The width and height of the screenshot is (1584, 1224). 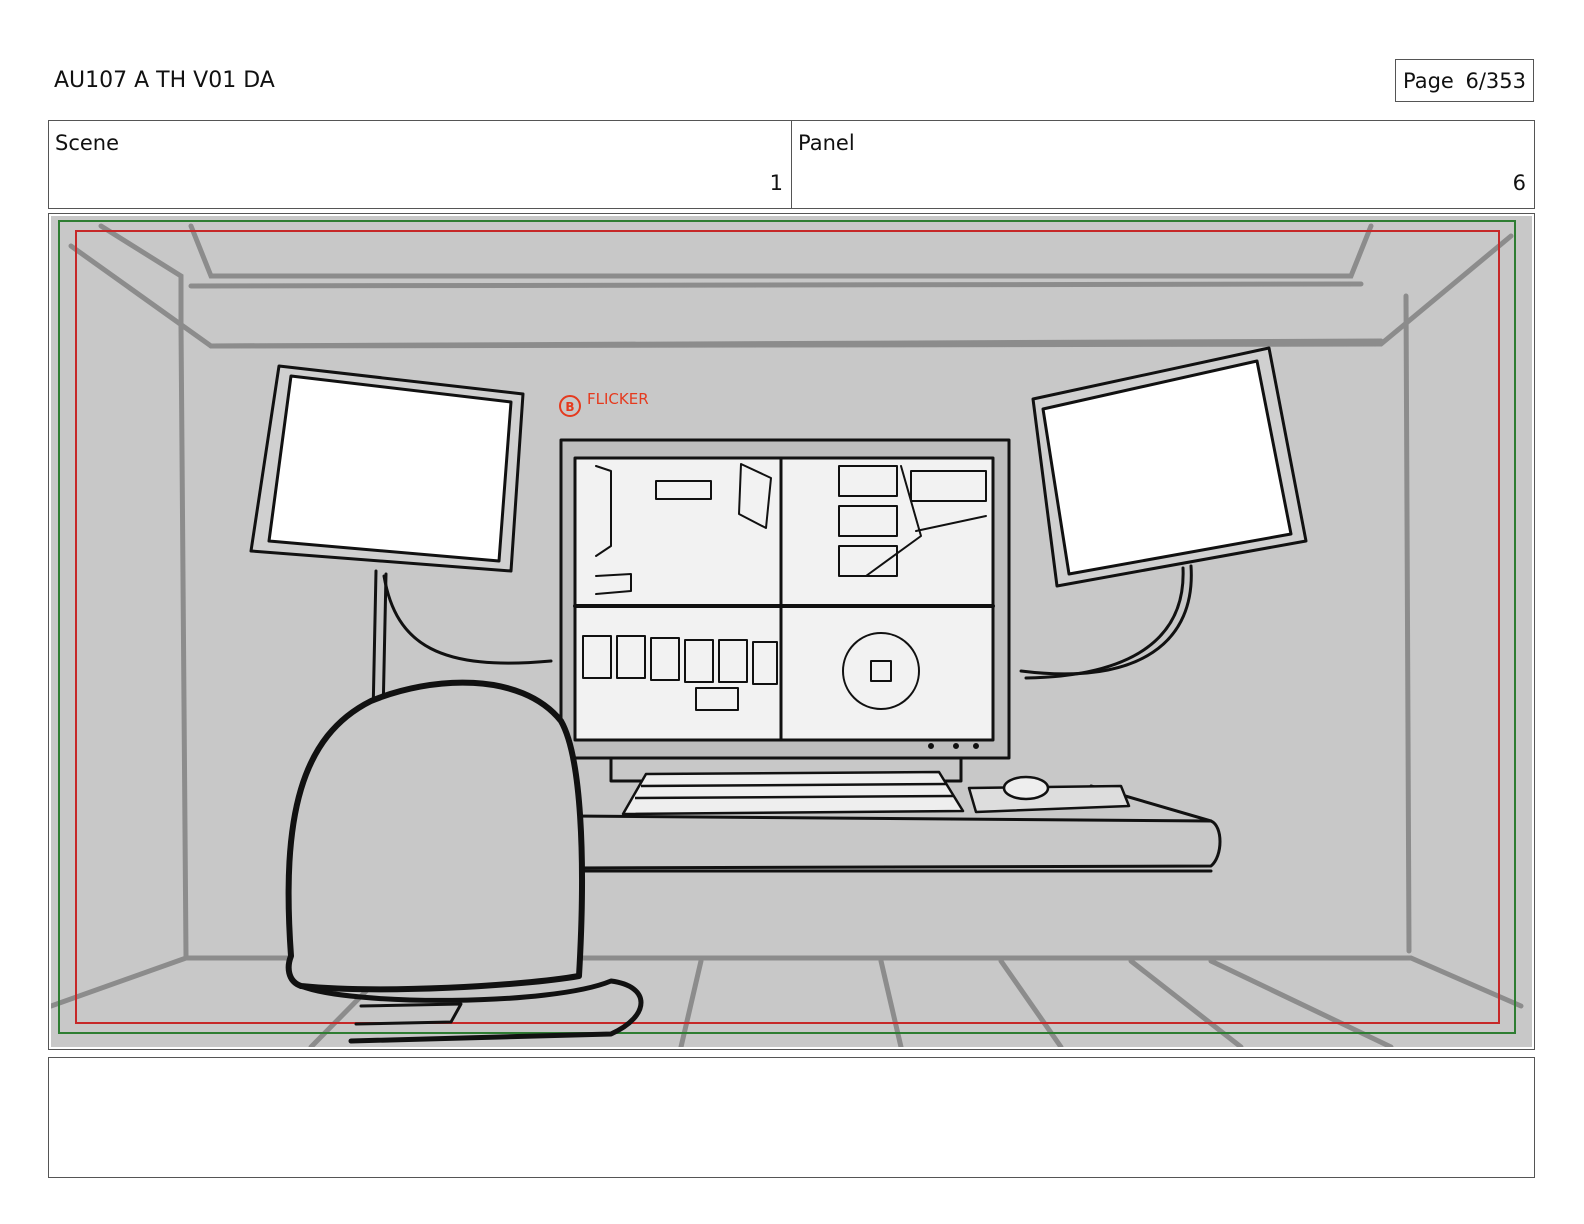 I want to click on scene-cell: Scene 1, so click(x=420, y=164).